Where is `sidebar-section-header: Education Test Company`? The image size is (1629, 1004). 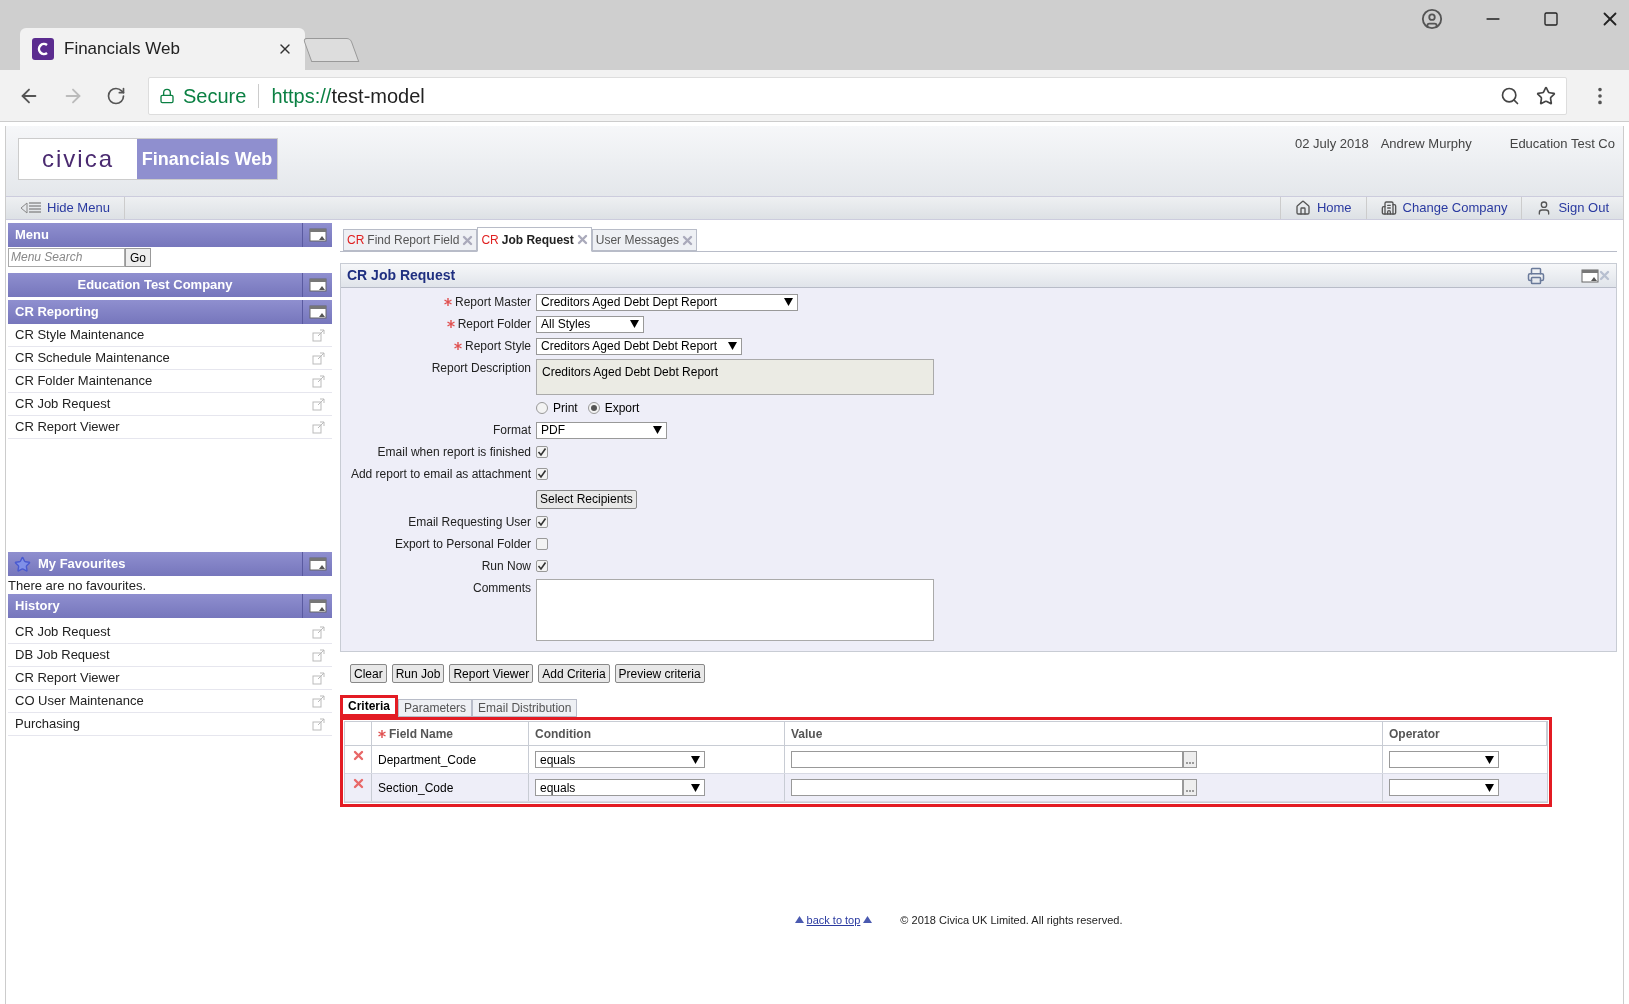
sidebar-section-header: Education Test Company is located at coordinates (170, 285).